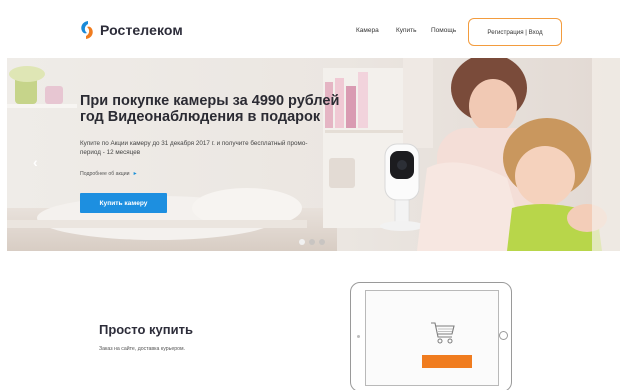 This screenshot has width=623, height=390. Describe the element at coordinates (141, 30) in the screenshot. I see `logo-text: Ростелеком` at that location.